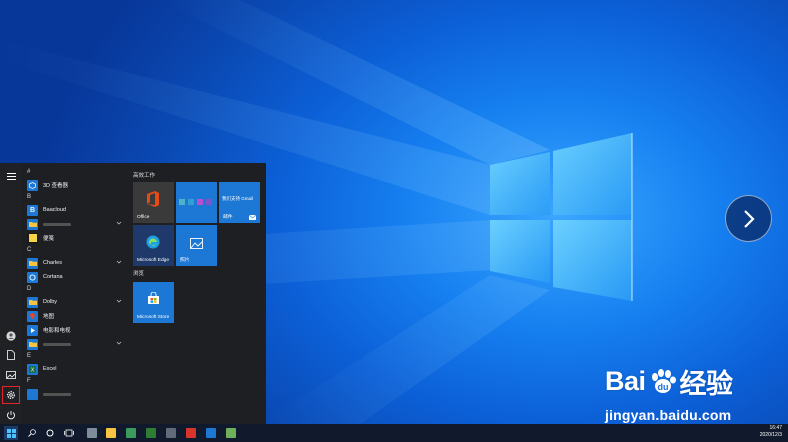 The height and width of the screenshot is (442, 788). I want to click on user-account-button, so click(11, 336).